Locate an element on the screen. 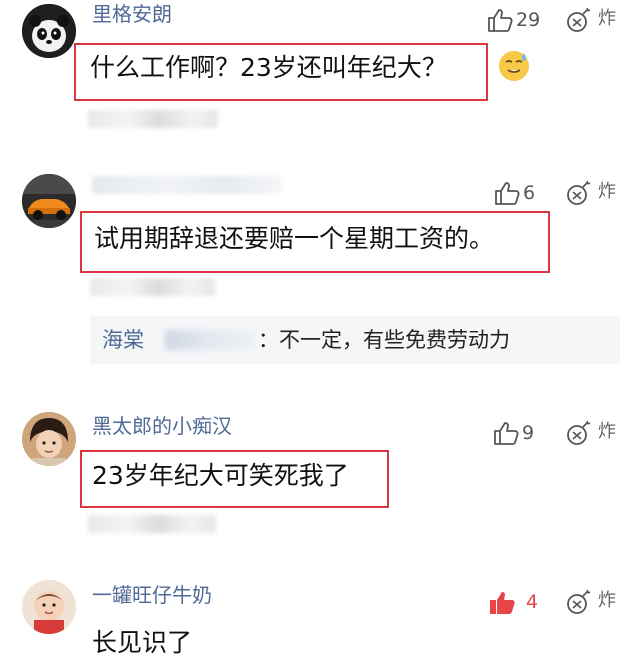  baby-avatar-icon is located at coordinates (49, 607).